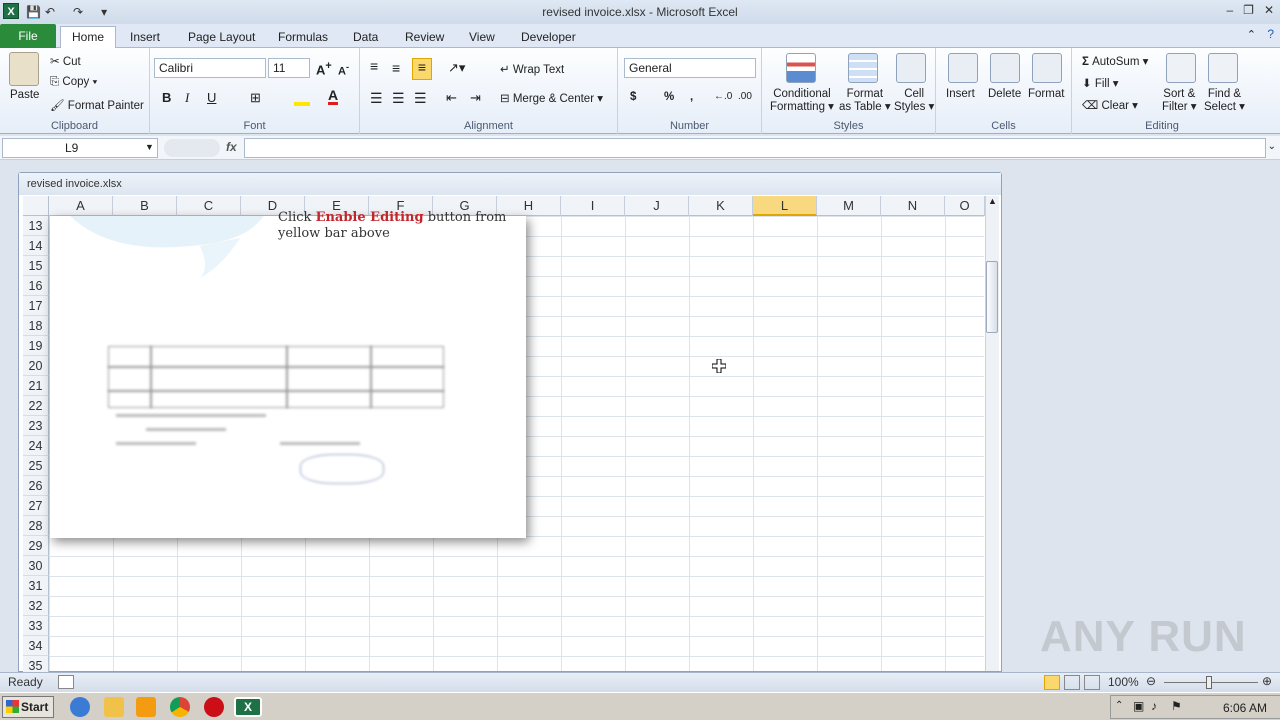 The image size is (1280, 720). Describe the element at coordinates (1005, 68) in the screenshot. I see `delete-cells-icon` at that location.